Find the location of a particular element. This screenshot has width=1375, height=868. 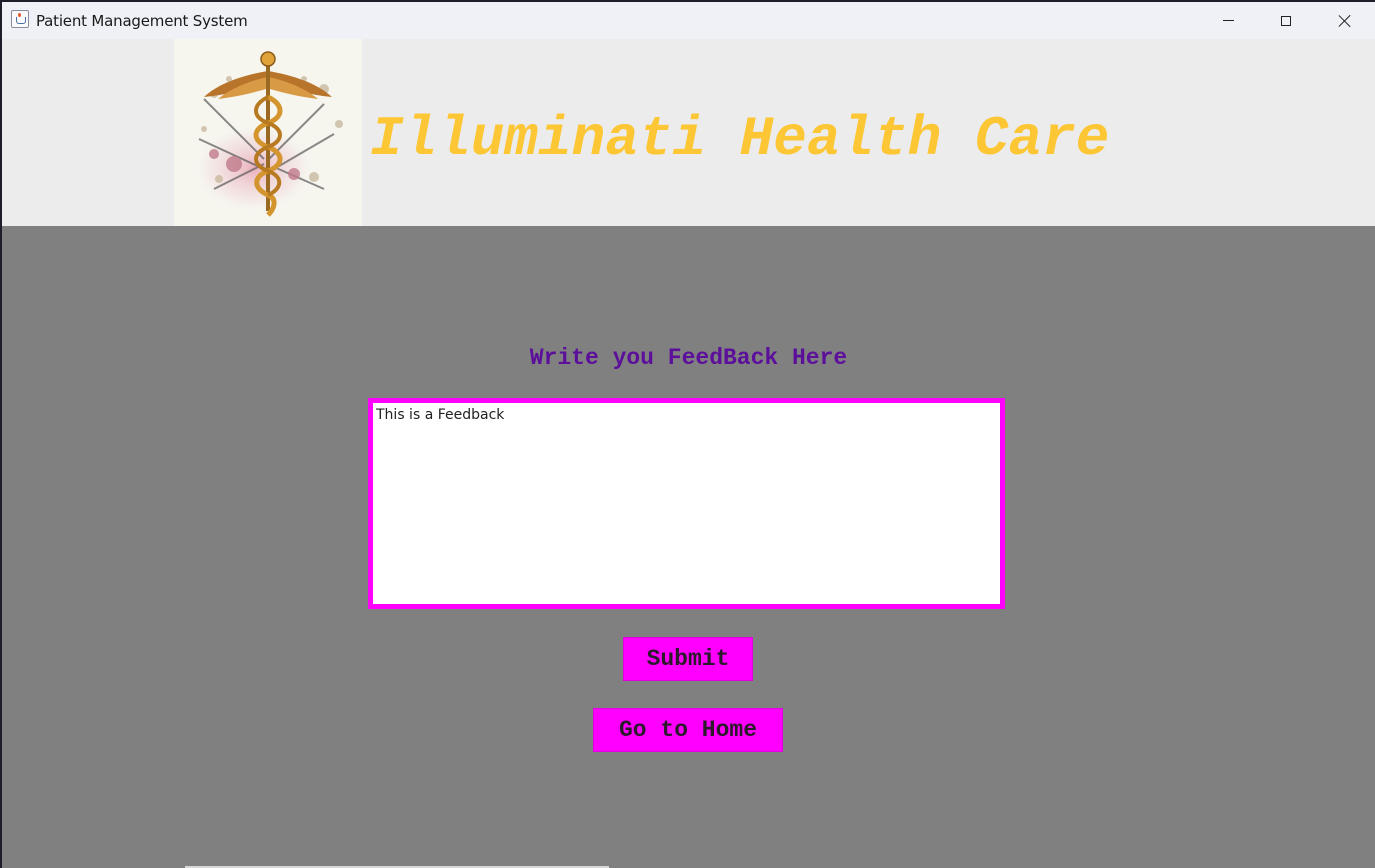

caduceus-icon is located at coordinates (268, 132).